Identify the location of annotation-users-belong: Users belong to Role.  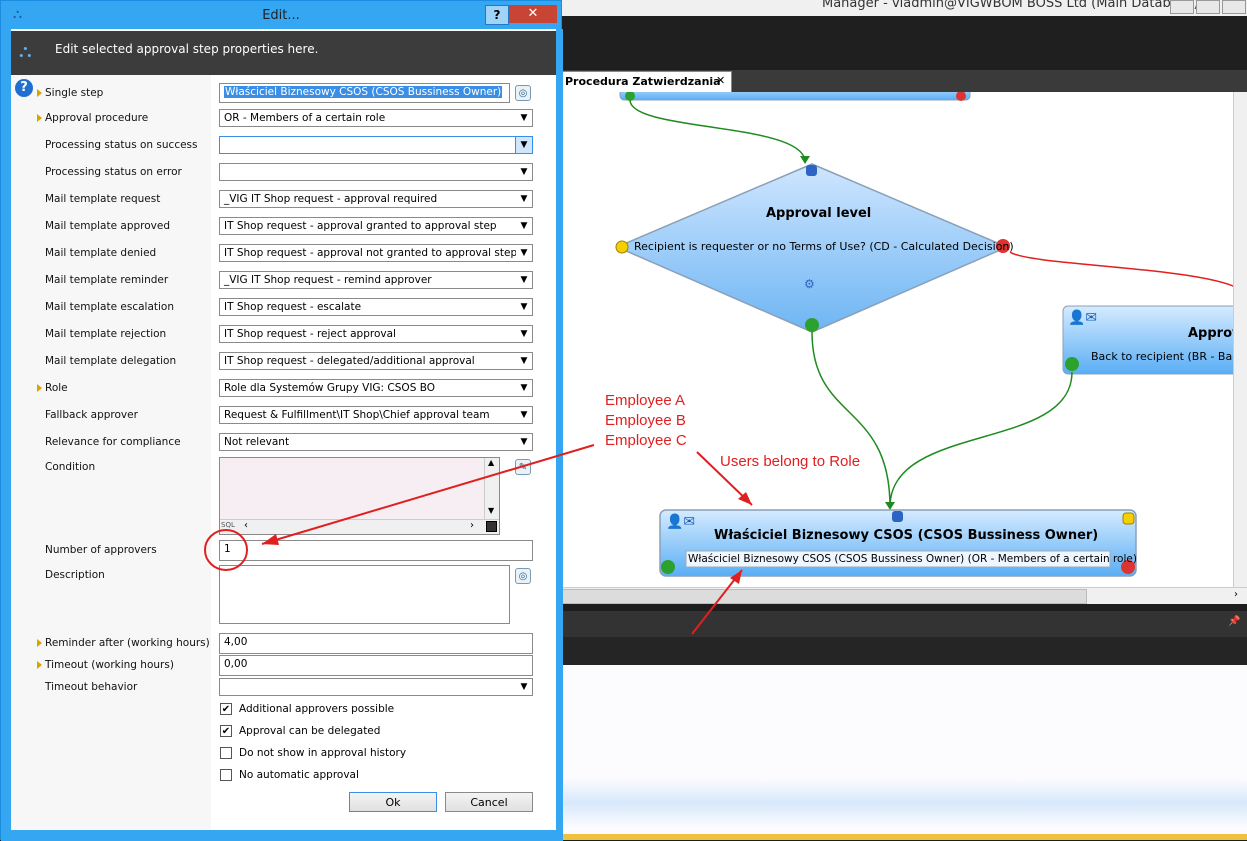
(790, 461).